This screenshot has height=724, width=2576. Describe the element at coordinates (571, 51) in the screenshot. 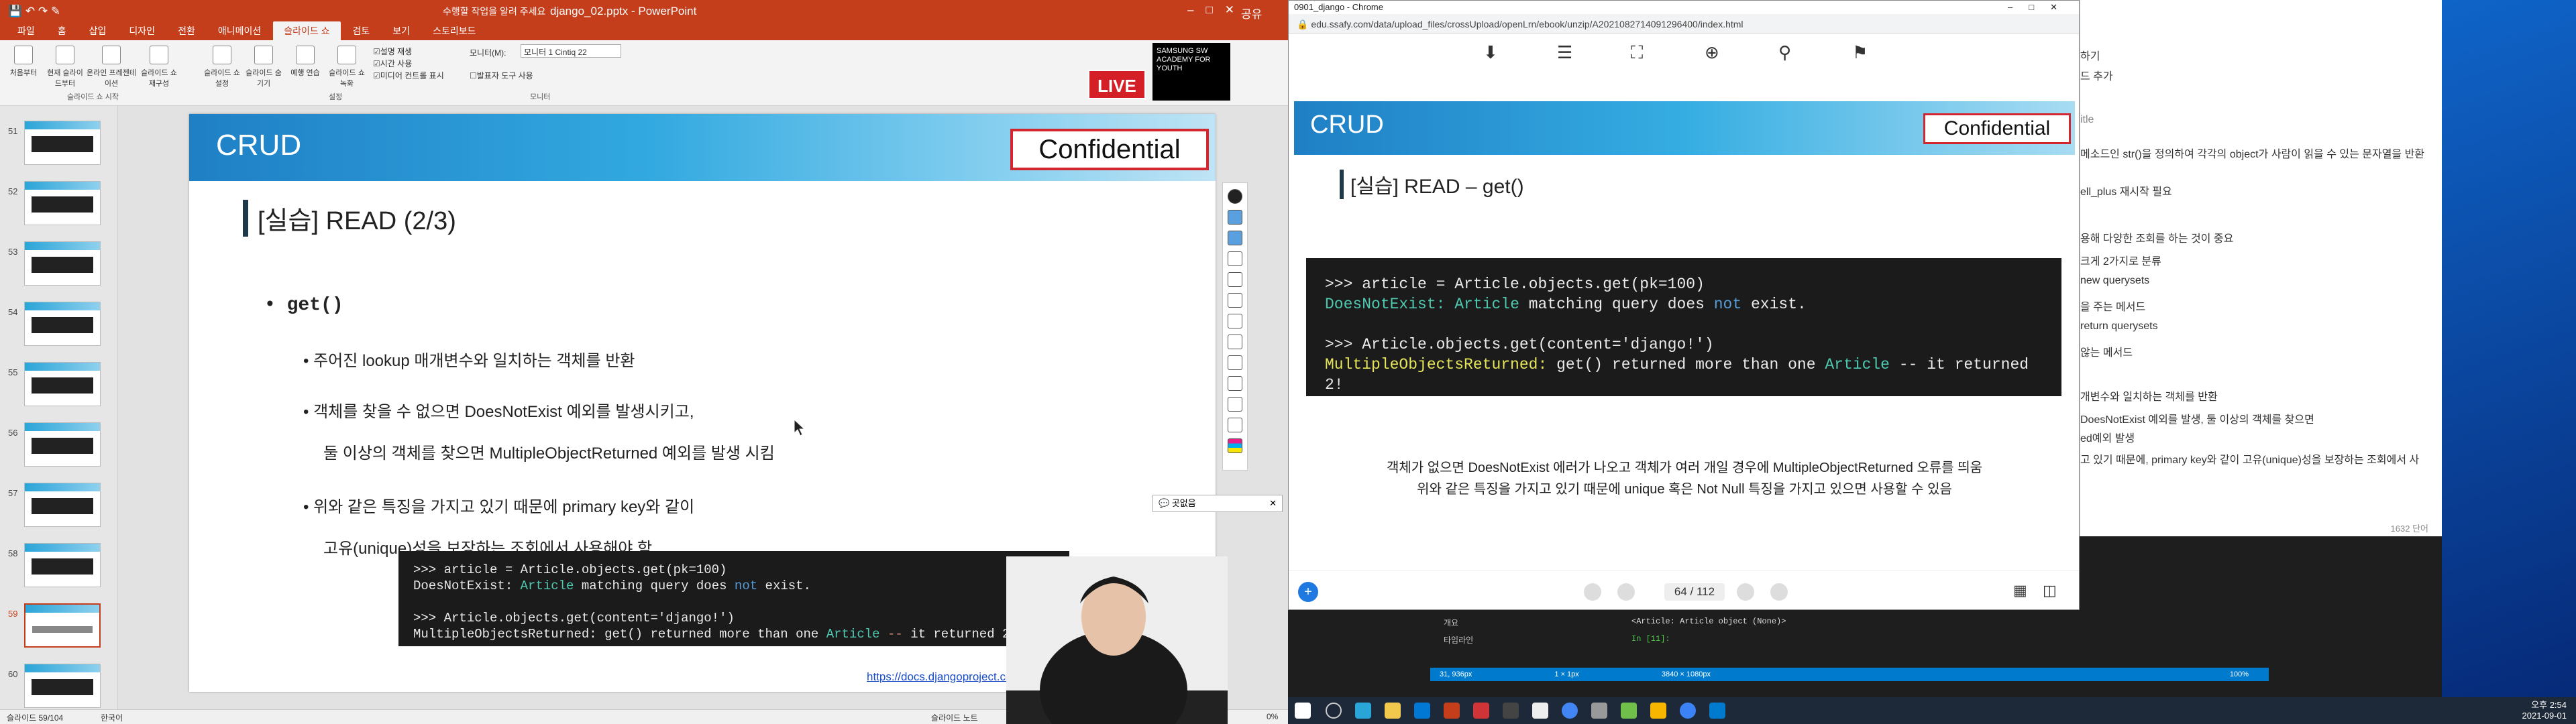

I see `monitor-select: 모니터 1 Cintiq 22` at that location.